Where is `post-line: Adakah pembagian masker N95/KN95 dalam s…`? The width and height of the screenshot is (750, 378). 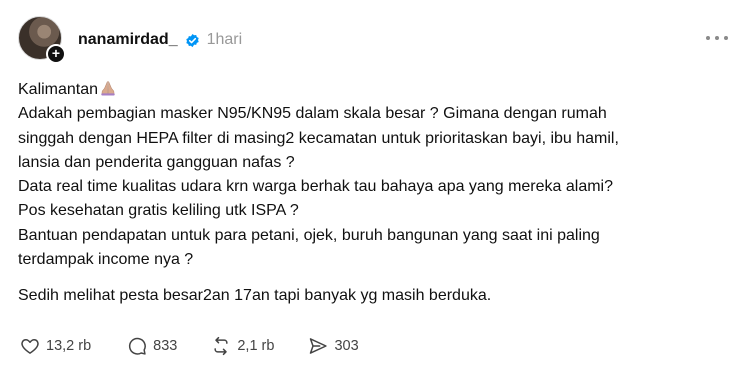
post-line: Adakah pembagian masker N95/KN95 dalam s… is located at coordinates (312, 114).